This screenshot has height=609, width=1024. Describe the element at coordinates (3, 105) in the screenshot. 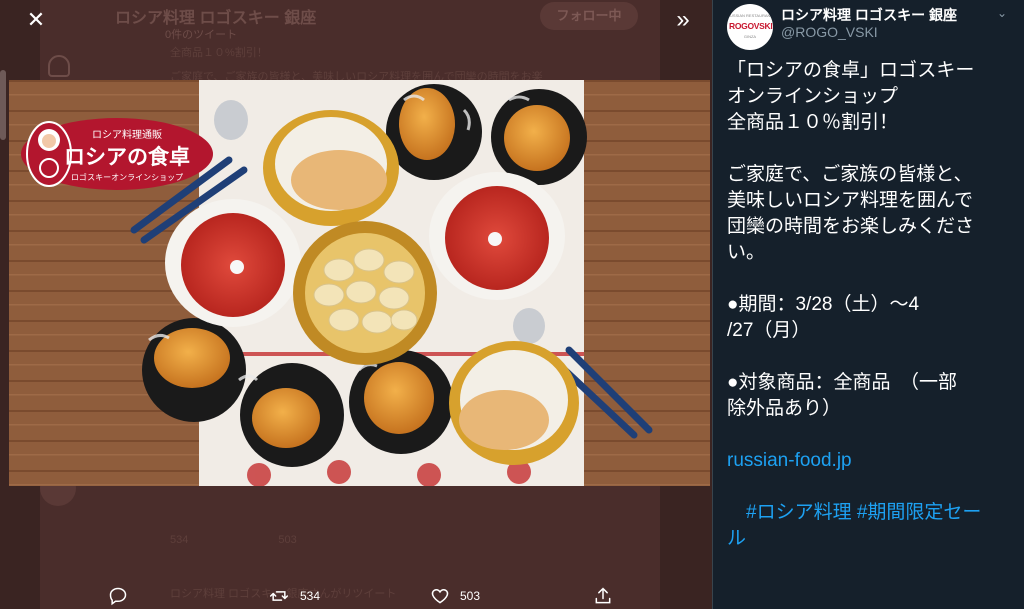

I see `scrollbar` at that location.